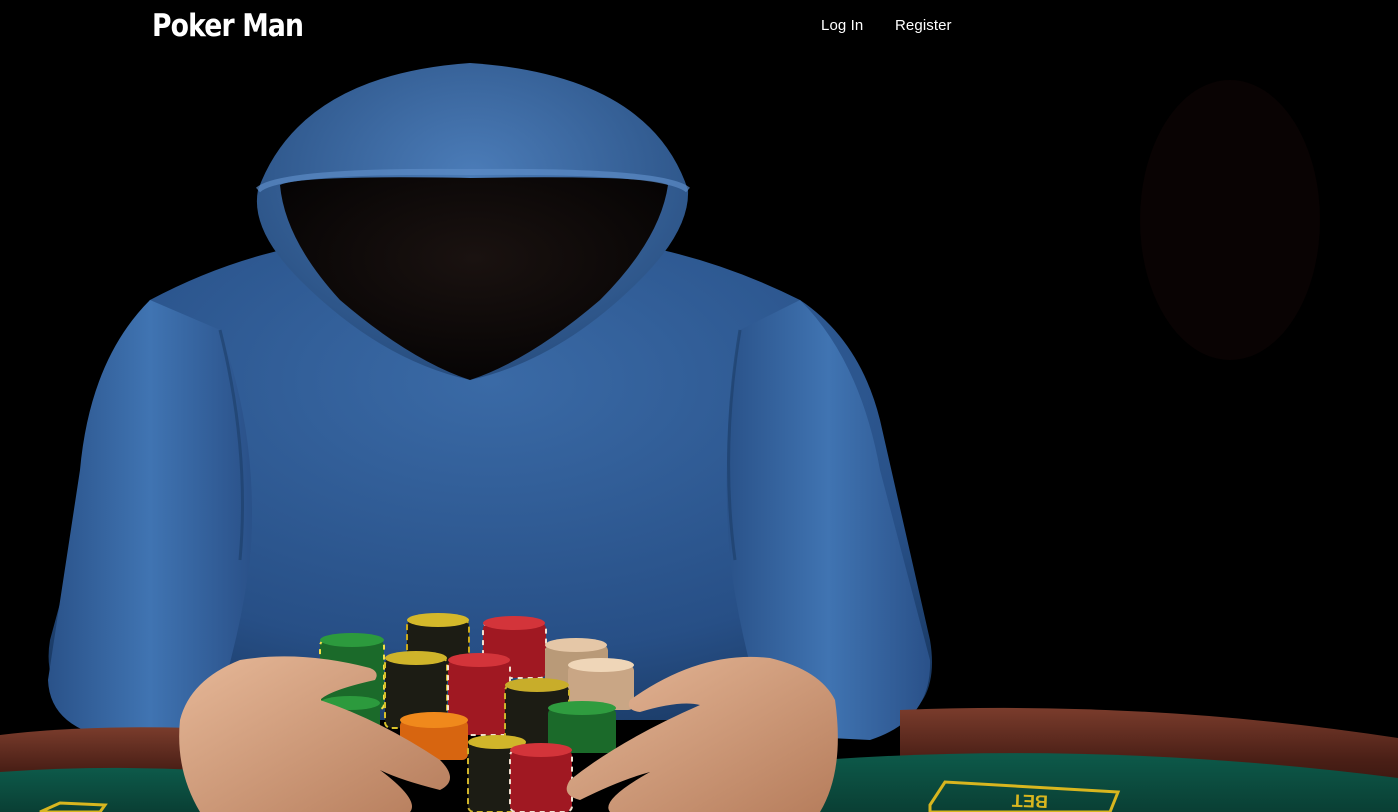 This screenshot has height=812, width=1398. What do you see at coordinates (228, 26) in the screenshot?
I see `brand-logo: Poker Man` at bounding box center [228, 26].